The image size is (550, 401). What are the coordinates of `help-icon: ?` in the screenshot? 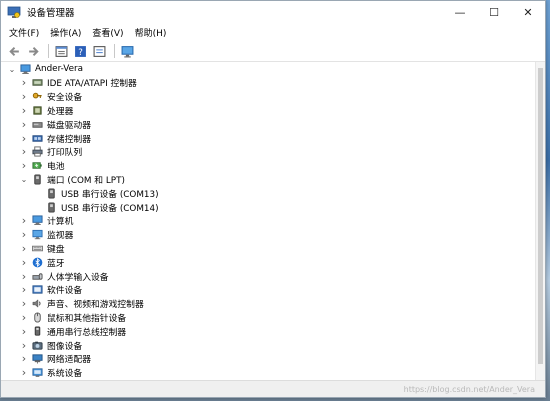 It's located at (80, 51).